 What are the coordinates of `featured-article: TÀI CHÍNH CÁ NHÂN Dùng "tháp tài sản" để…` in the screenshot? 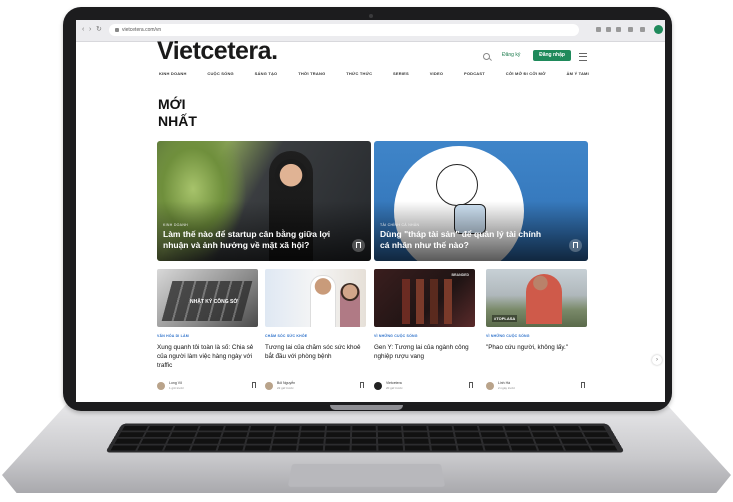 It's located at (481, 201).